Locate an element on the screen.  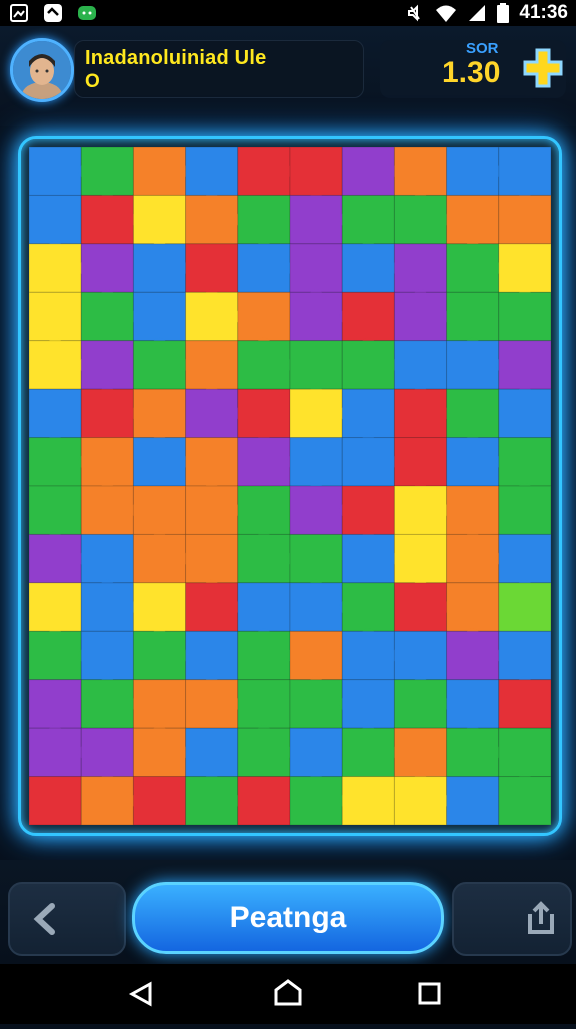
bottom-controls: Peatnga is located at coordinates (288, 912).